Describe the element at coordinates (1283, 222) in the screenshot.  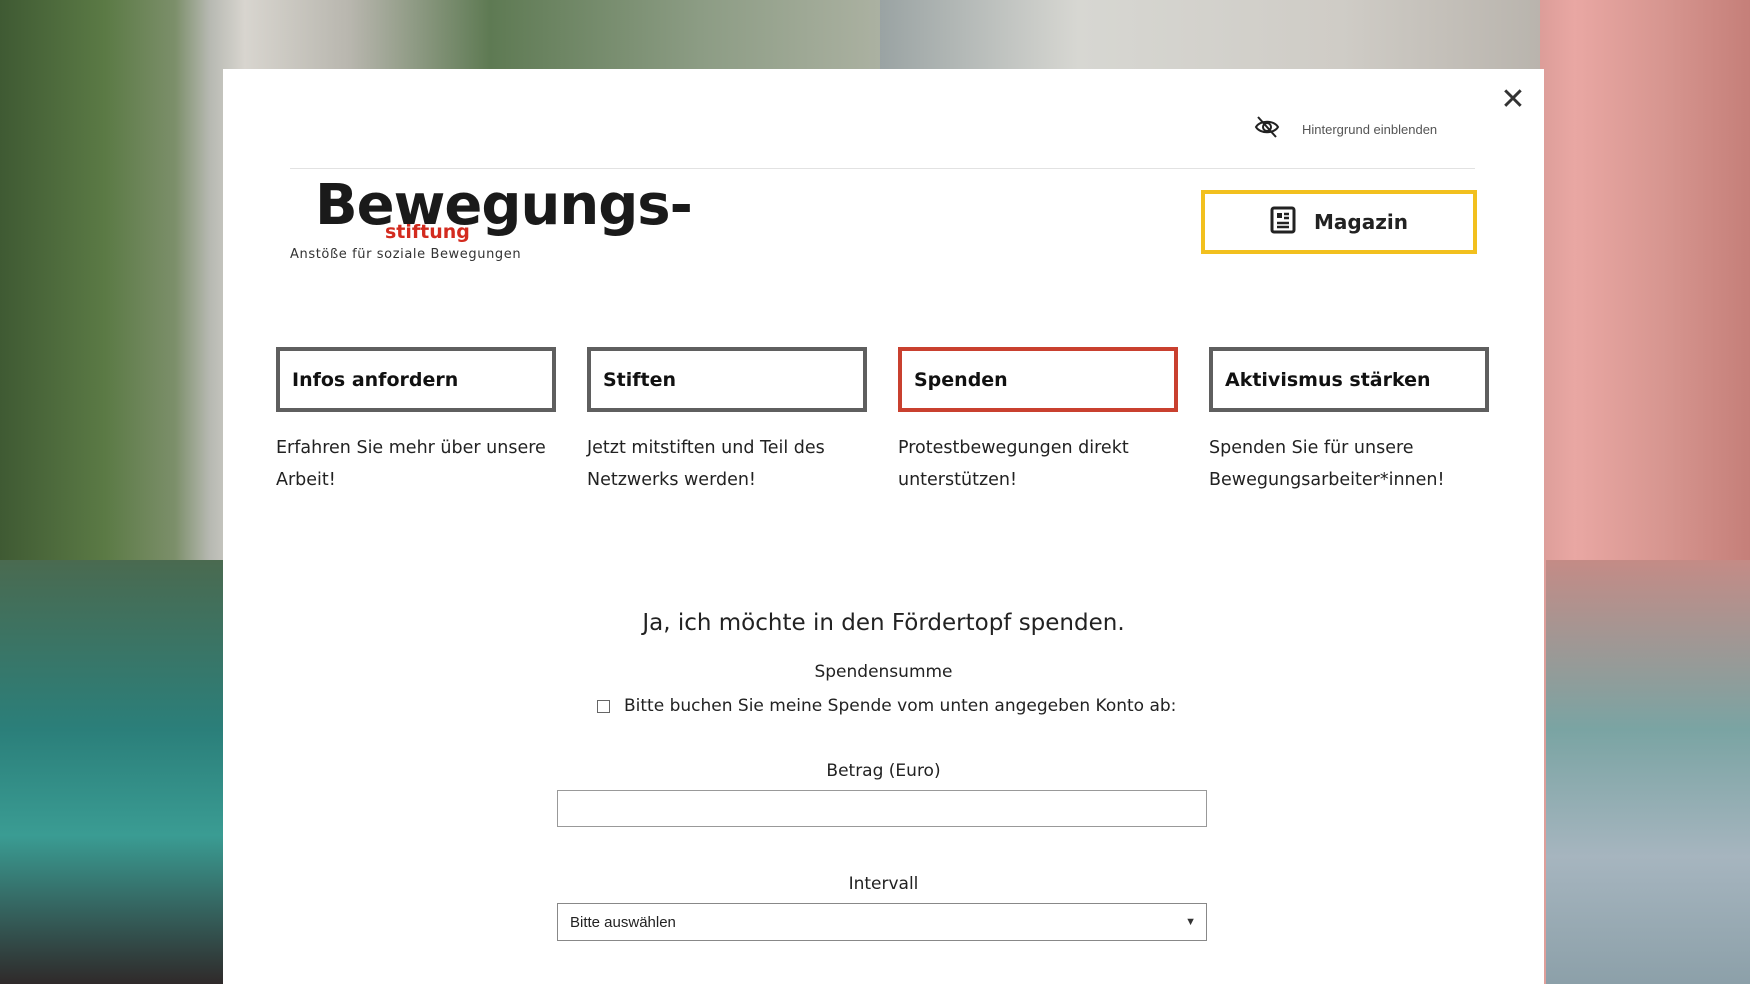
I see `newspaper-icon` at that location.